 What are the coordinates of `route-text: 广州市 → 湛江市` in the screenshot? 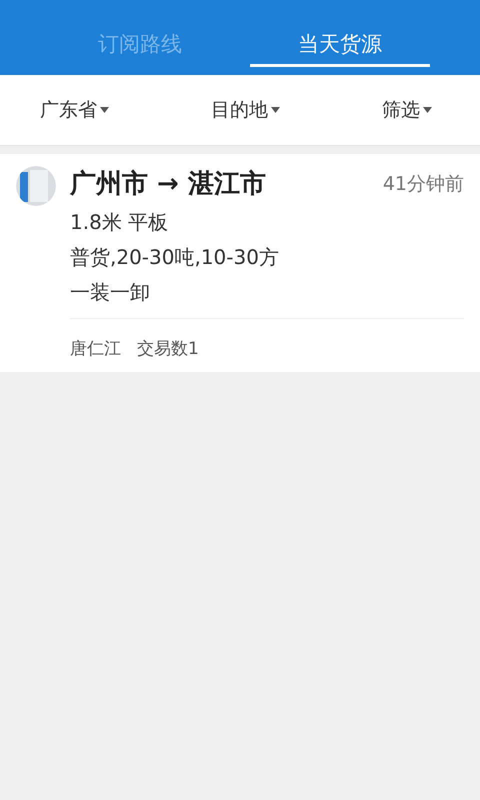 It's located at (168, 184).